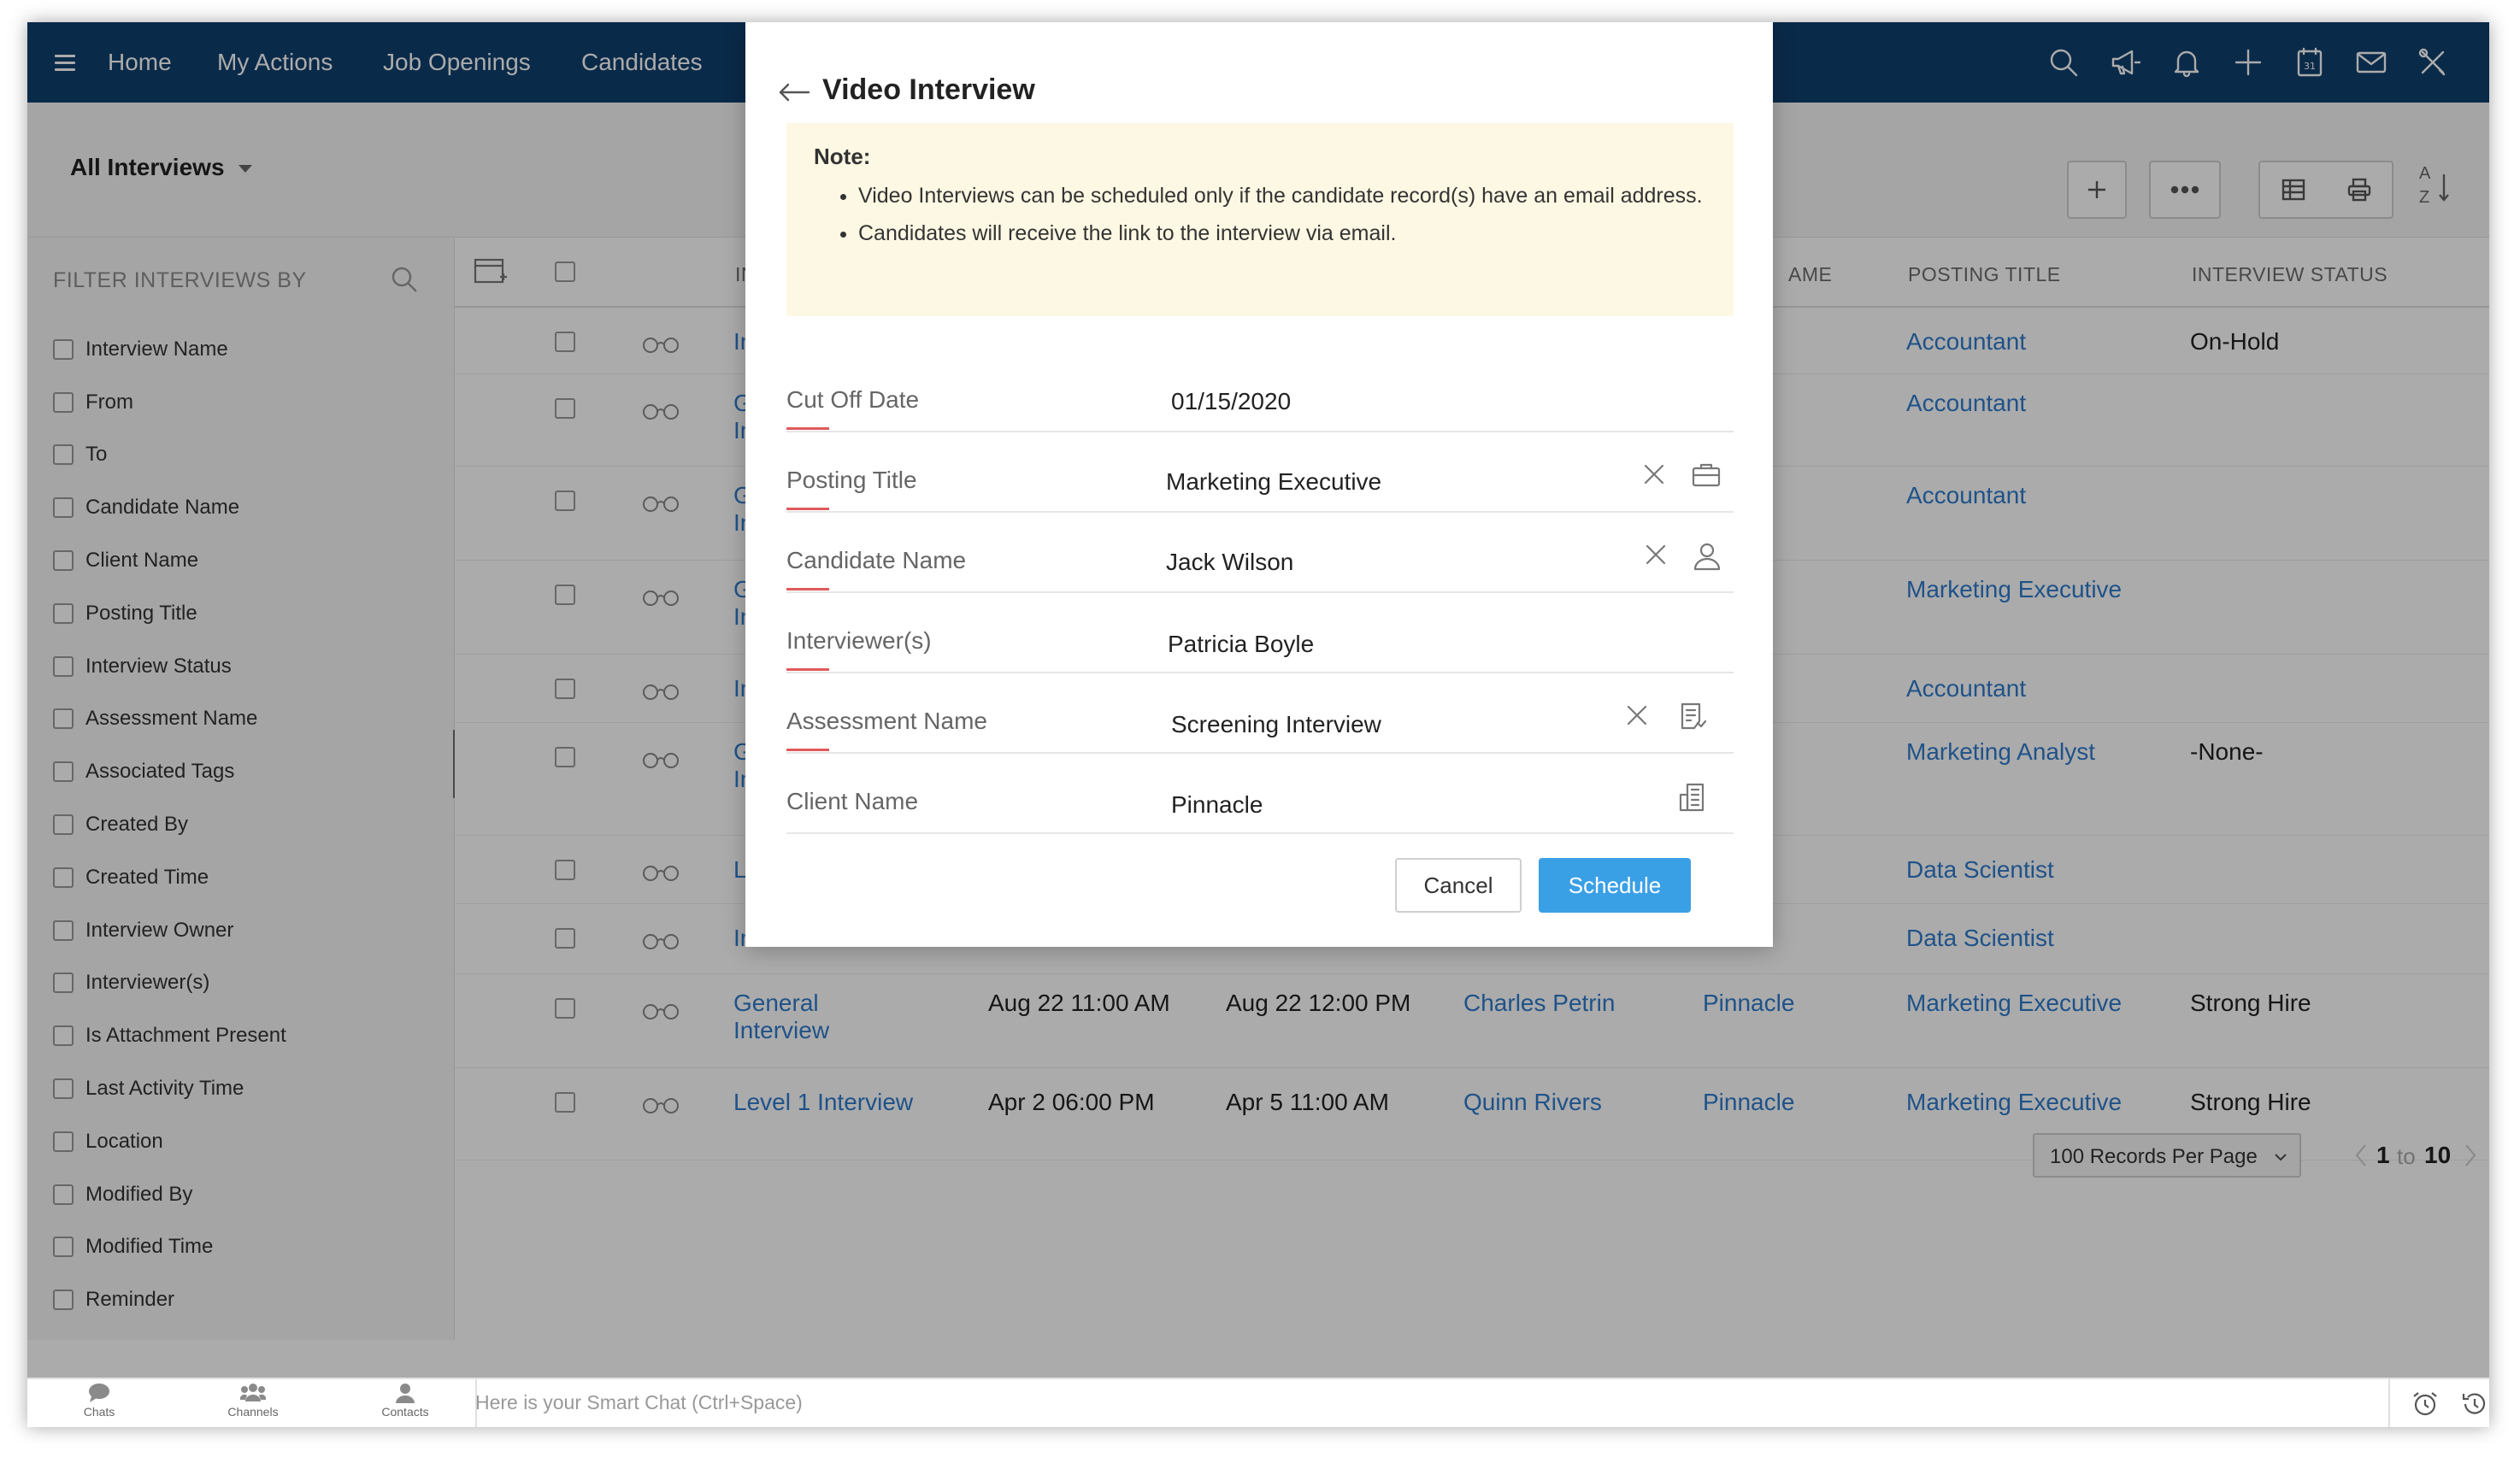 The height and width of the screenshot is (1463, 2520). Describe the element at coordinates (853, 399) in the screenshot. I see `field-label: Cut Off Date` at that location.